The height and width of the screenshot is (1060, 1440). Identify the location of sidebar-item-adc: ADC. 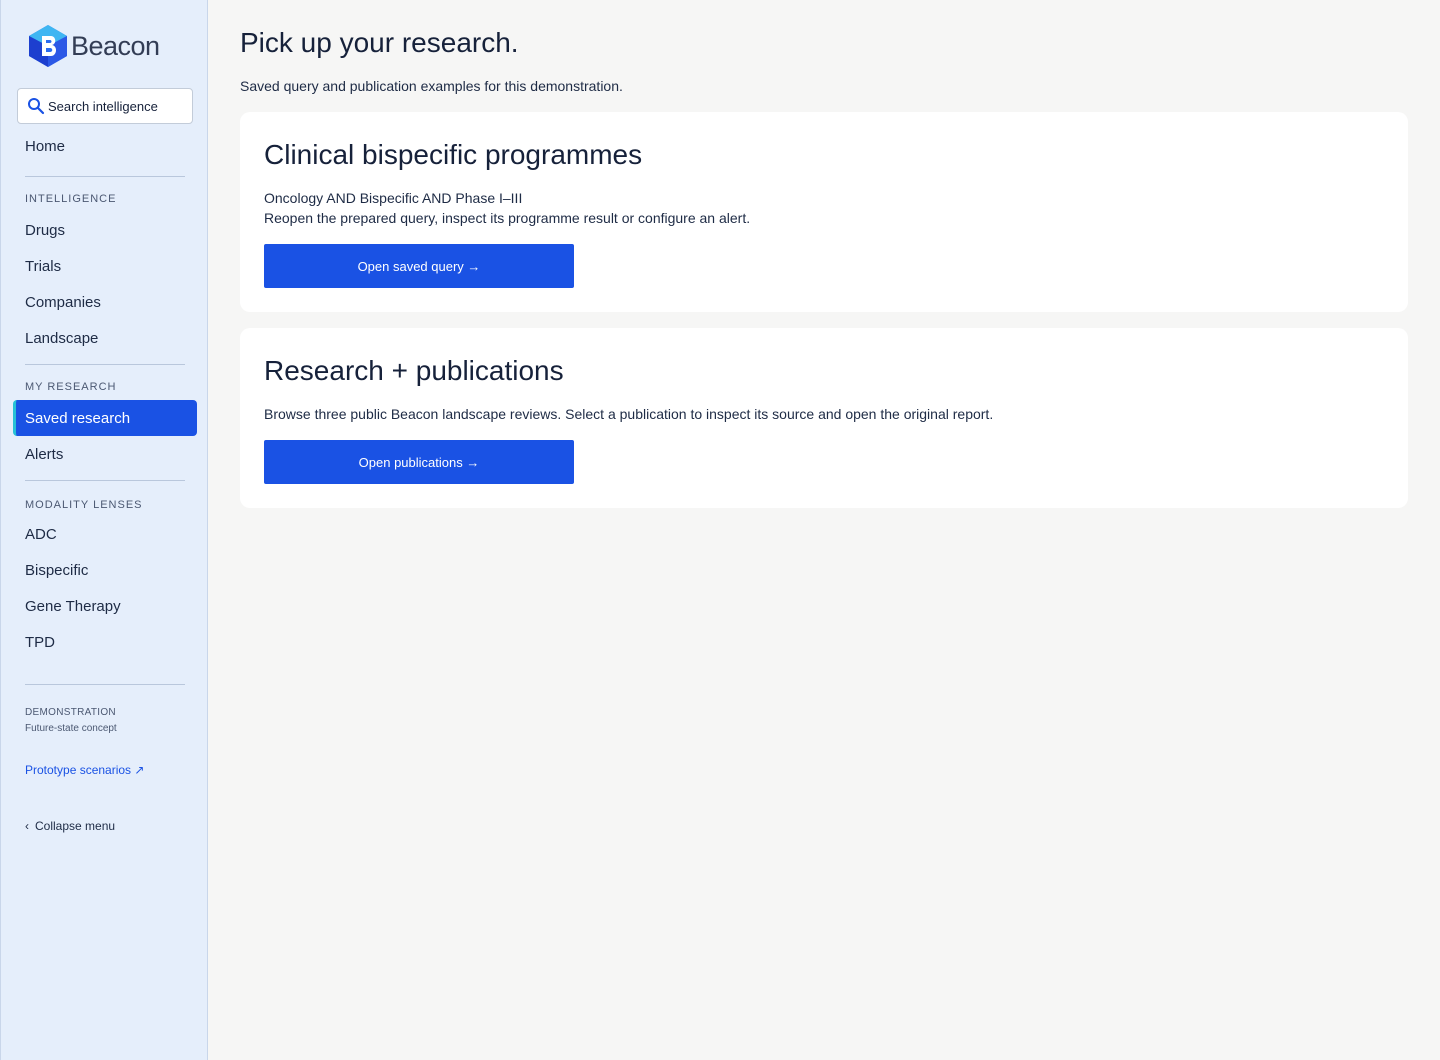
(105, 534).